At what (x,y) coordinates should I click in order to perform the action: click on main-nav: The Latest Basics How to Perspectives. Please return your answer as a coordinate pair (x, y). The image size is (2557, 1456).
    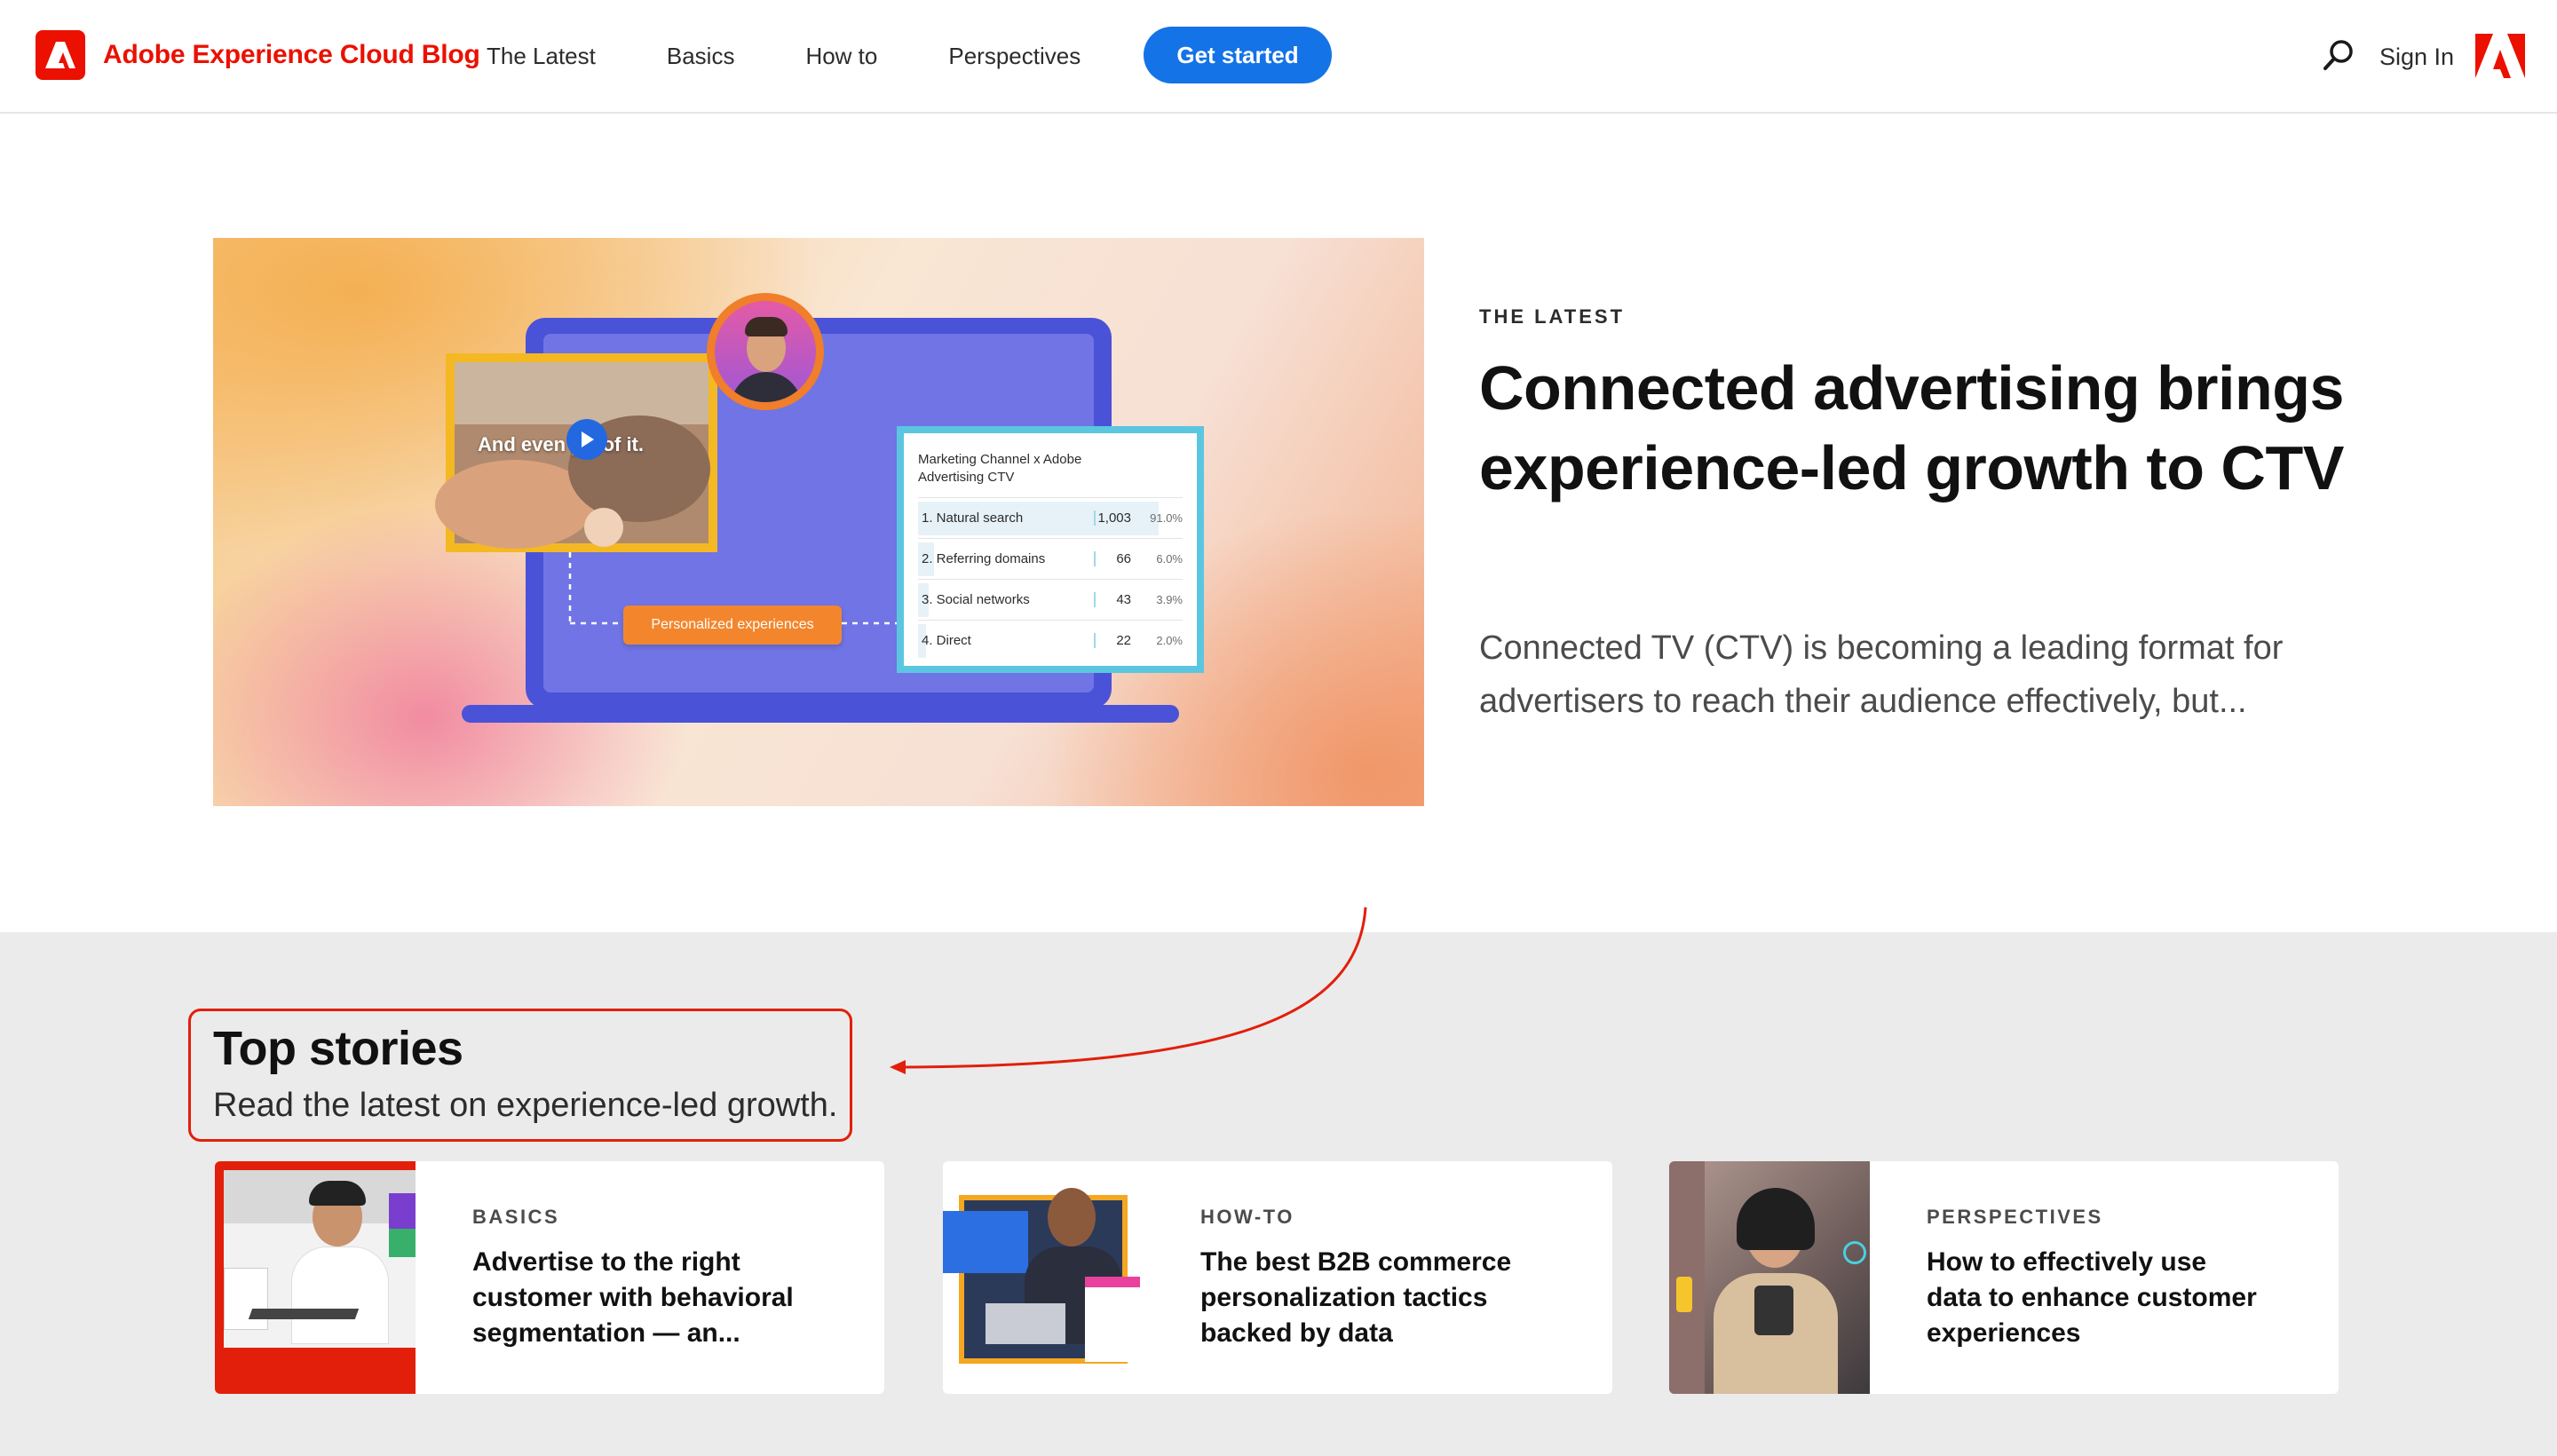
    Looking at the image, I should click on (819, 56).